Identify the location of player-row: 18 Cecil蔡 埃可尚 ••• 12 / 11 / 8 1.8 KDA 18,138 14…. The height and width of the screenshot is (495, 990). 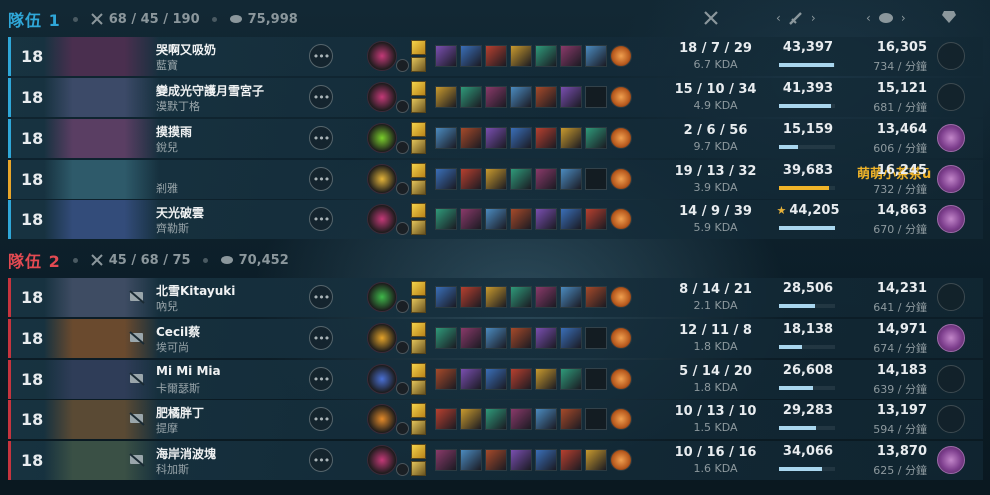
(495, 338).